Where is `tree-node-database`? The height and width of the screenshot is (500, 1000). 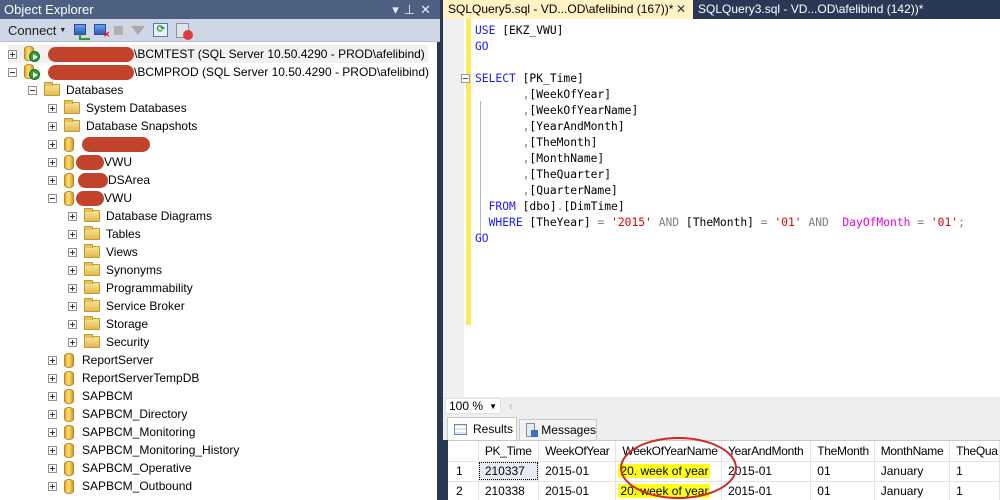 tree-node-database is located at coordinates (99, 144).